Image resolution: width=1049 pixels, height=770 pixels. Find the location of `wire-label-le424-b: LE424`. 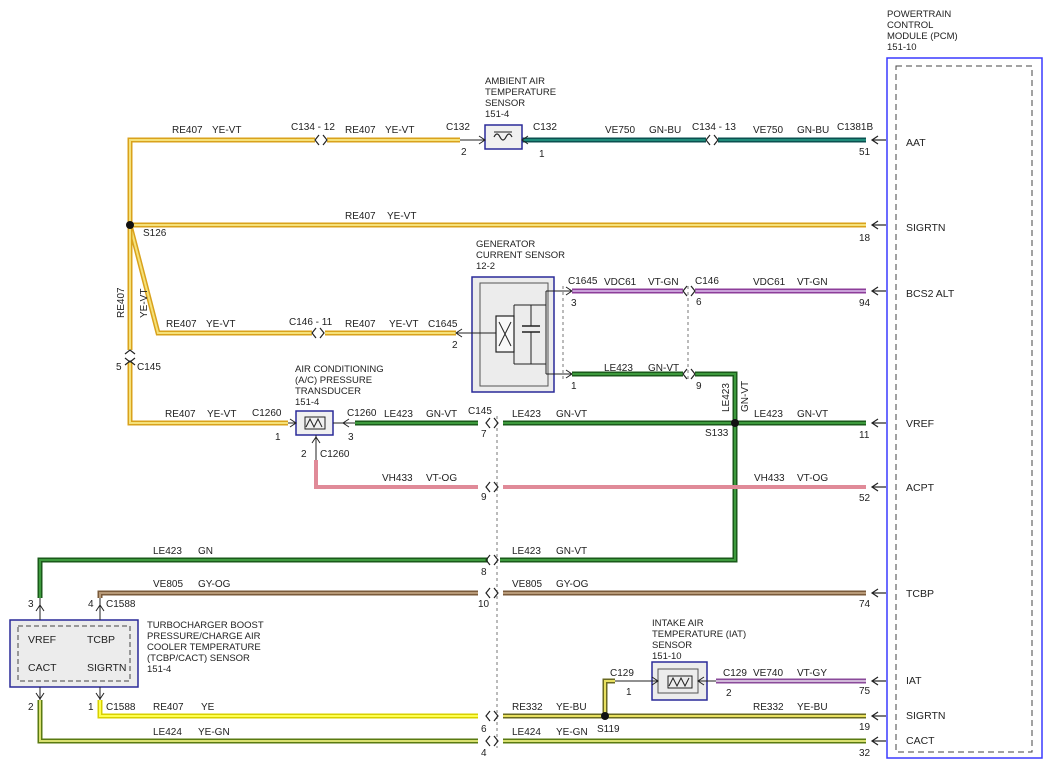

wire-label-le424-b: LE424 is located at coordinates (526, 732).